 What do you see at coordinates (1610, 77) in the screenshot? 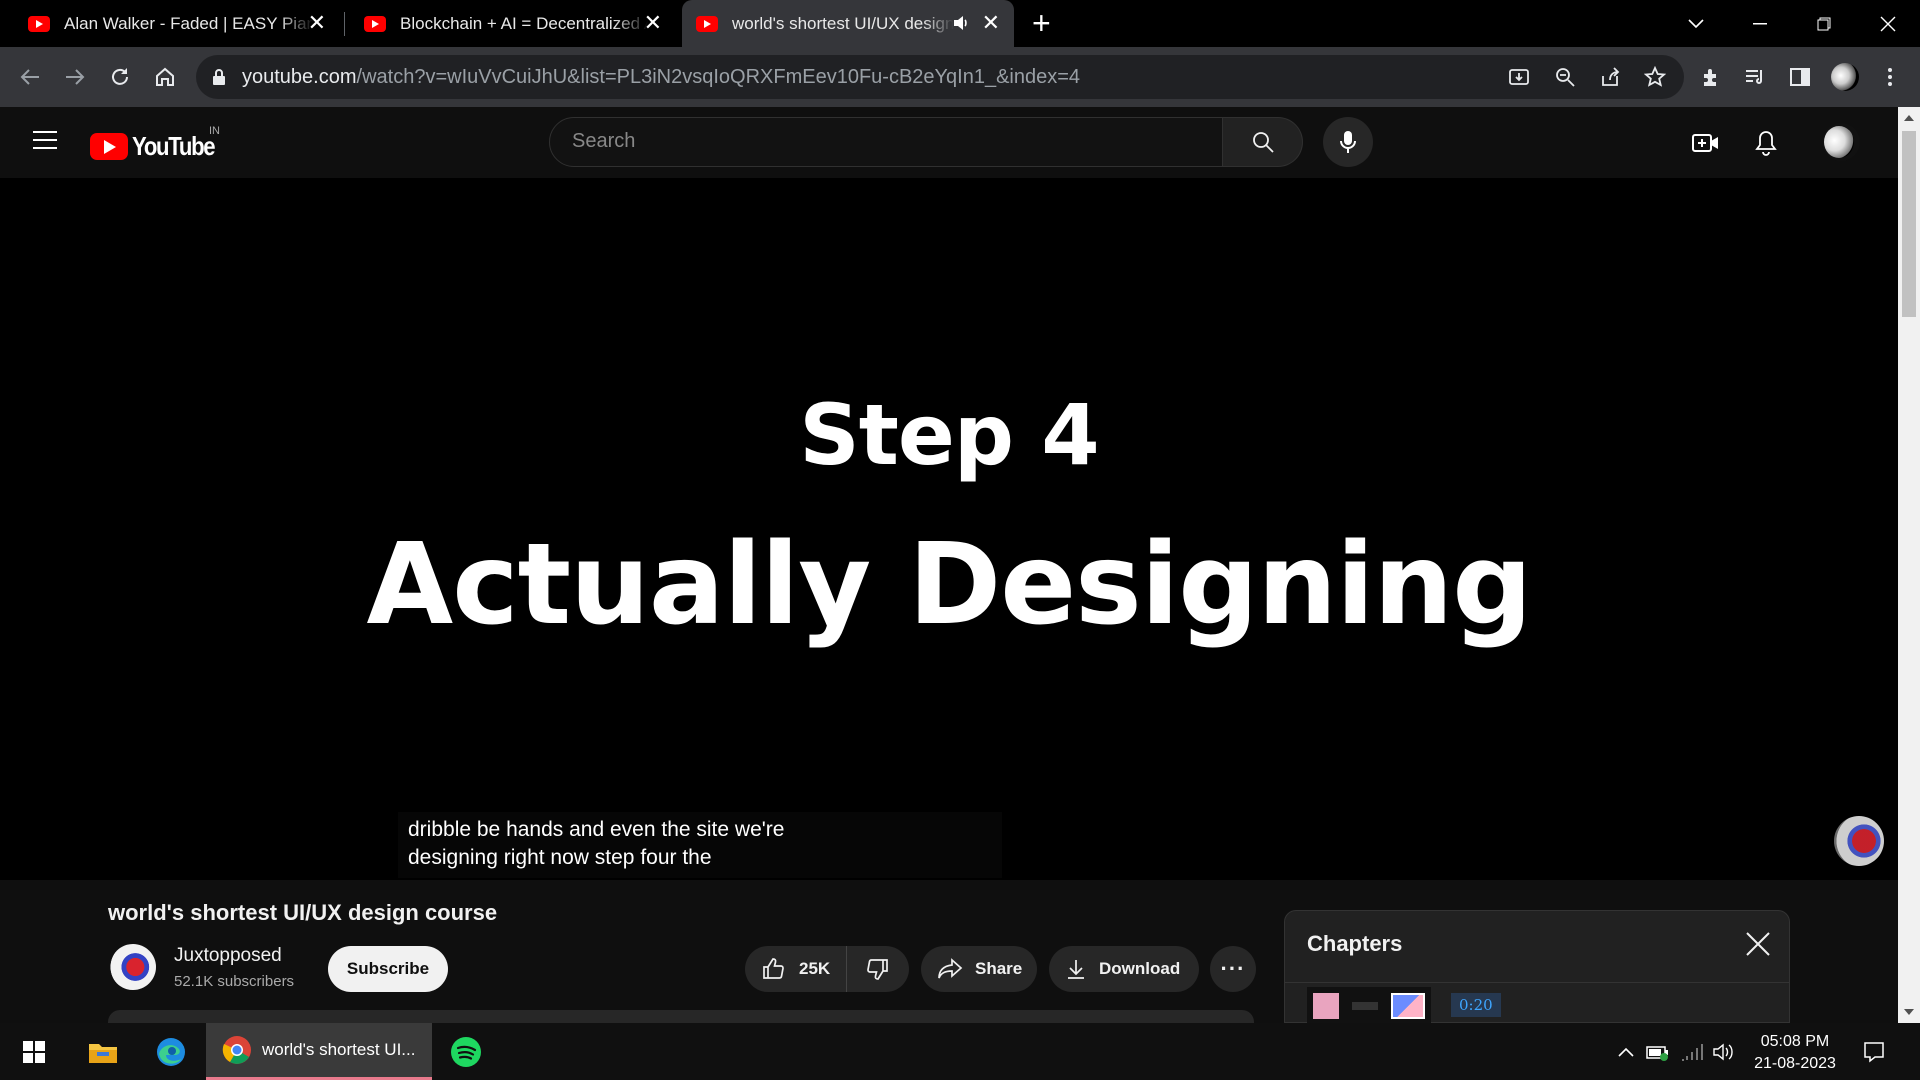
I see `share-page-icon` at bounding box center [1610, 77].